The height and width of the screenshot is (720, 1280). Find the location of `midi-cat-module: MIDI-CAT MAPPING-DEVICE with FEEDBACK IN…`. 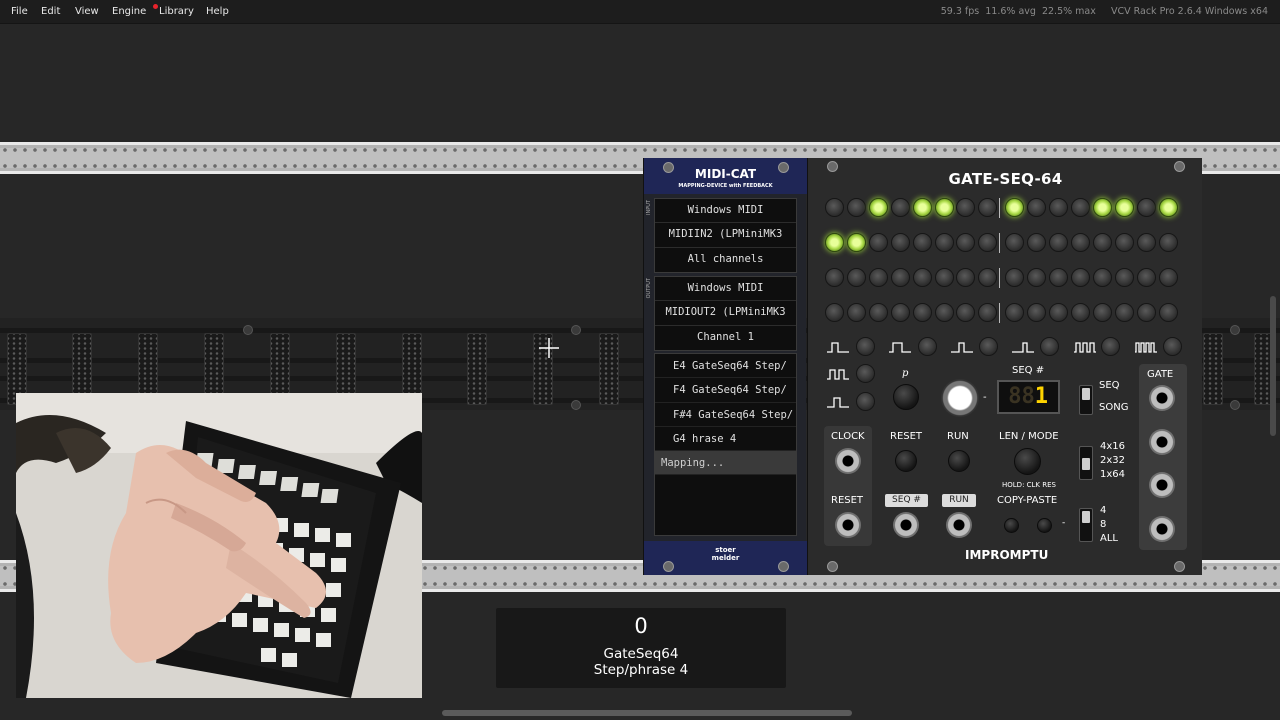

midi-cat-module: MIDI-CAT MAPPING-DEVICE with FEEDBACK IN… is located at coordinates (725, 366).